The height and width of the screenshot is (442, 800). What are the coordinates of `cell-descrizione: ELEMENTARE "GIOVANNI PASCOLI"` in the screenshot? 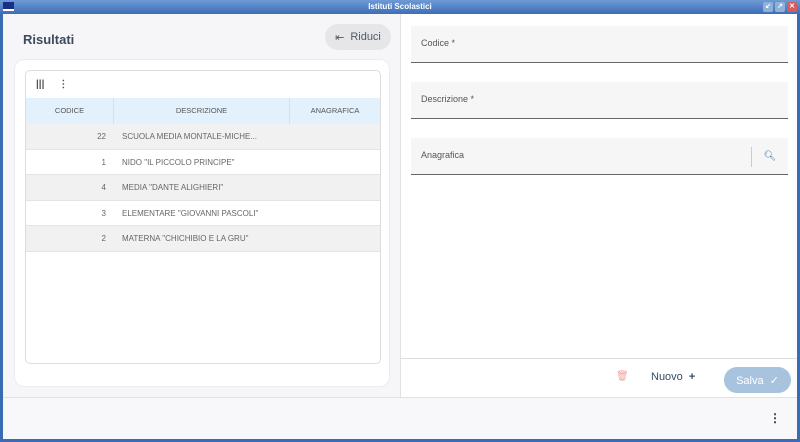 It's located at (190, 213).